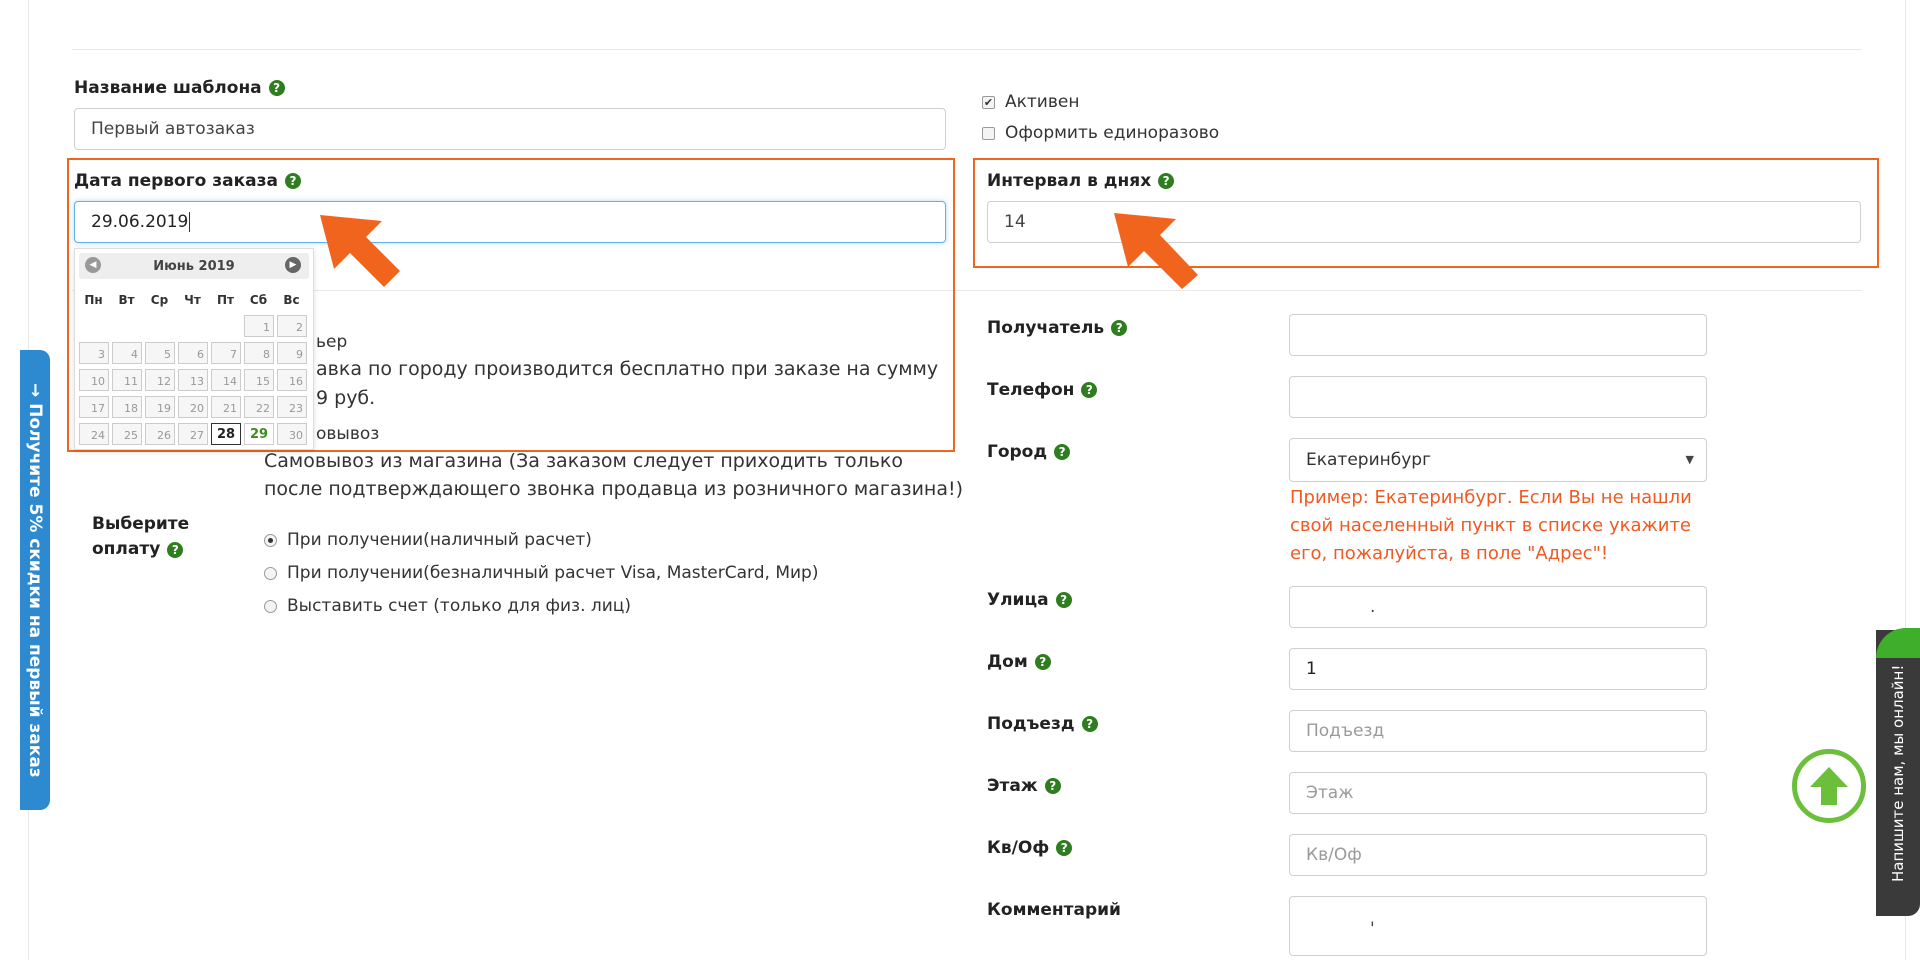 The image size is (1920, 960). Describe the element at coordinates (168, 88) in the screenshot. I see `template-name-label-text: Название шаблона` at that location.